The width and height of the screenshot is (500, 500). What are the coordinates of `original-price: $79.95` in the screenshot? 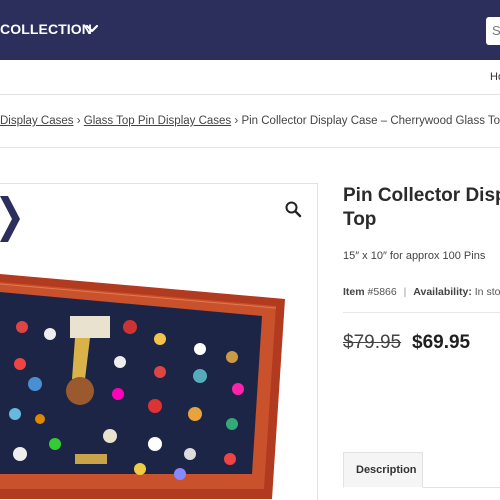 It's located at (372, 342).